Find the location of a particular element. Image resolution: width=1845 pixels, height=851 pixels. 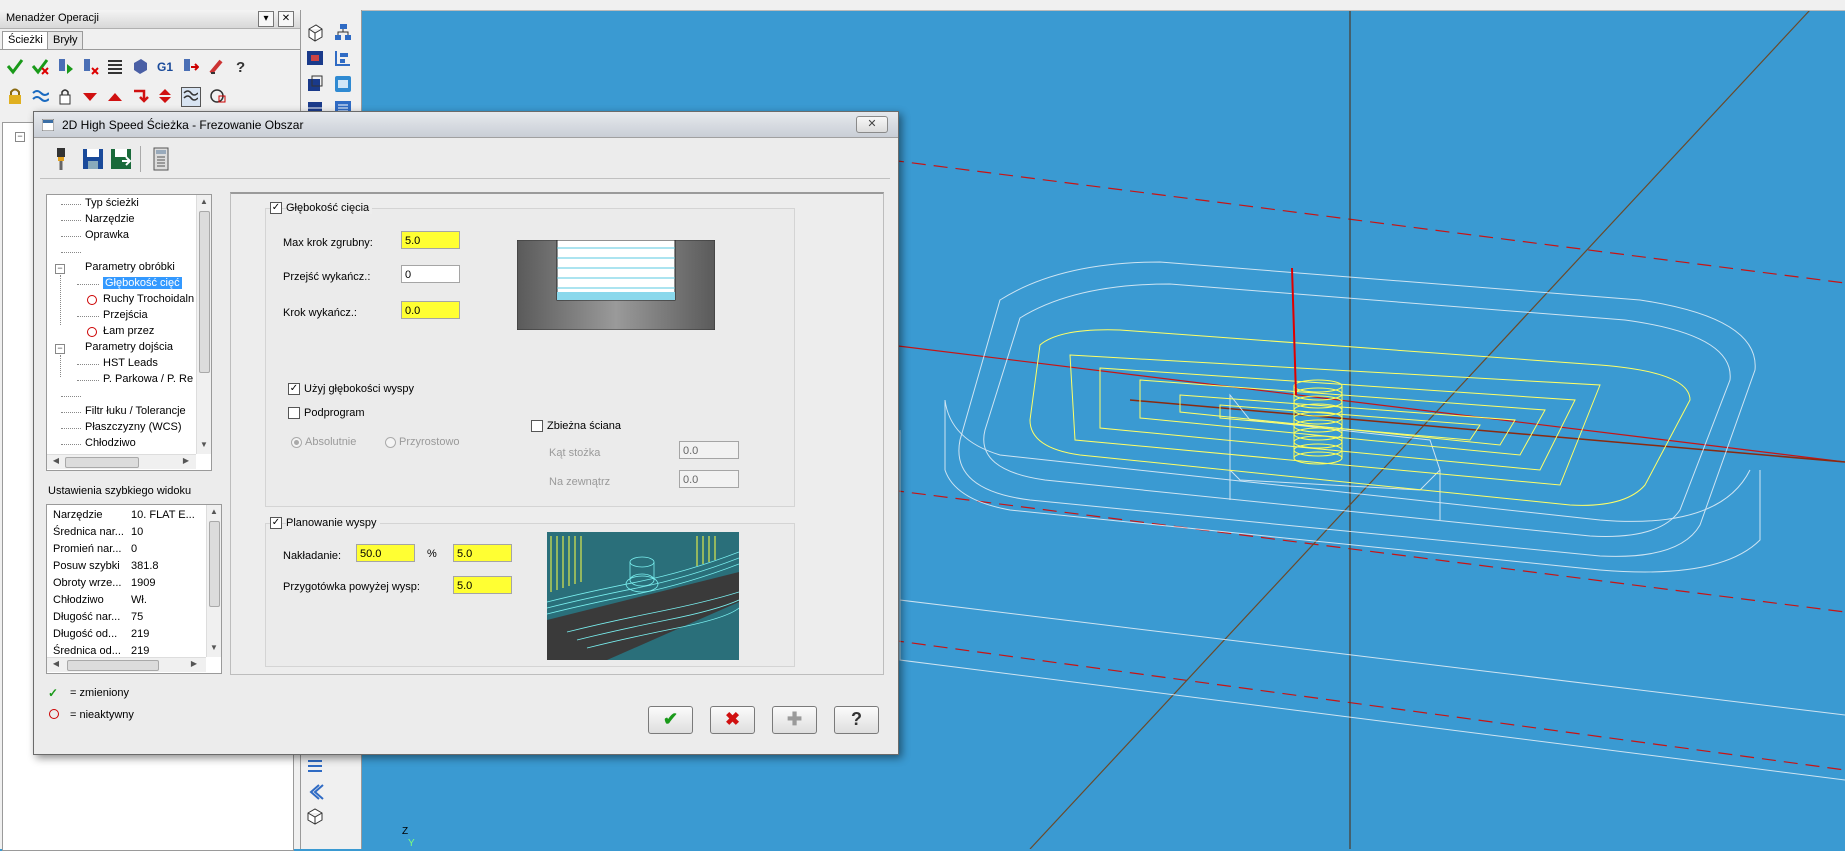

window-icon is located at coordinates (48, 125).